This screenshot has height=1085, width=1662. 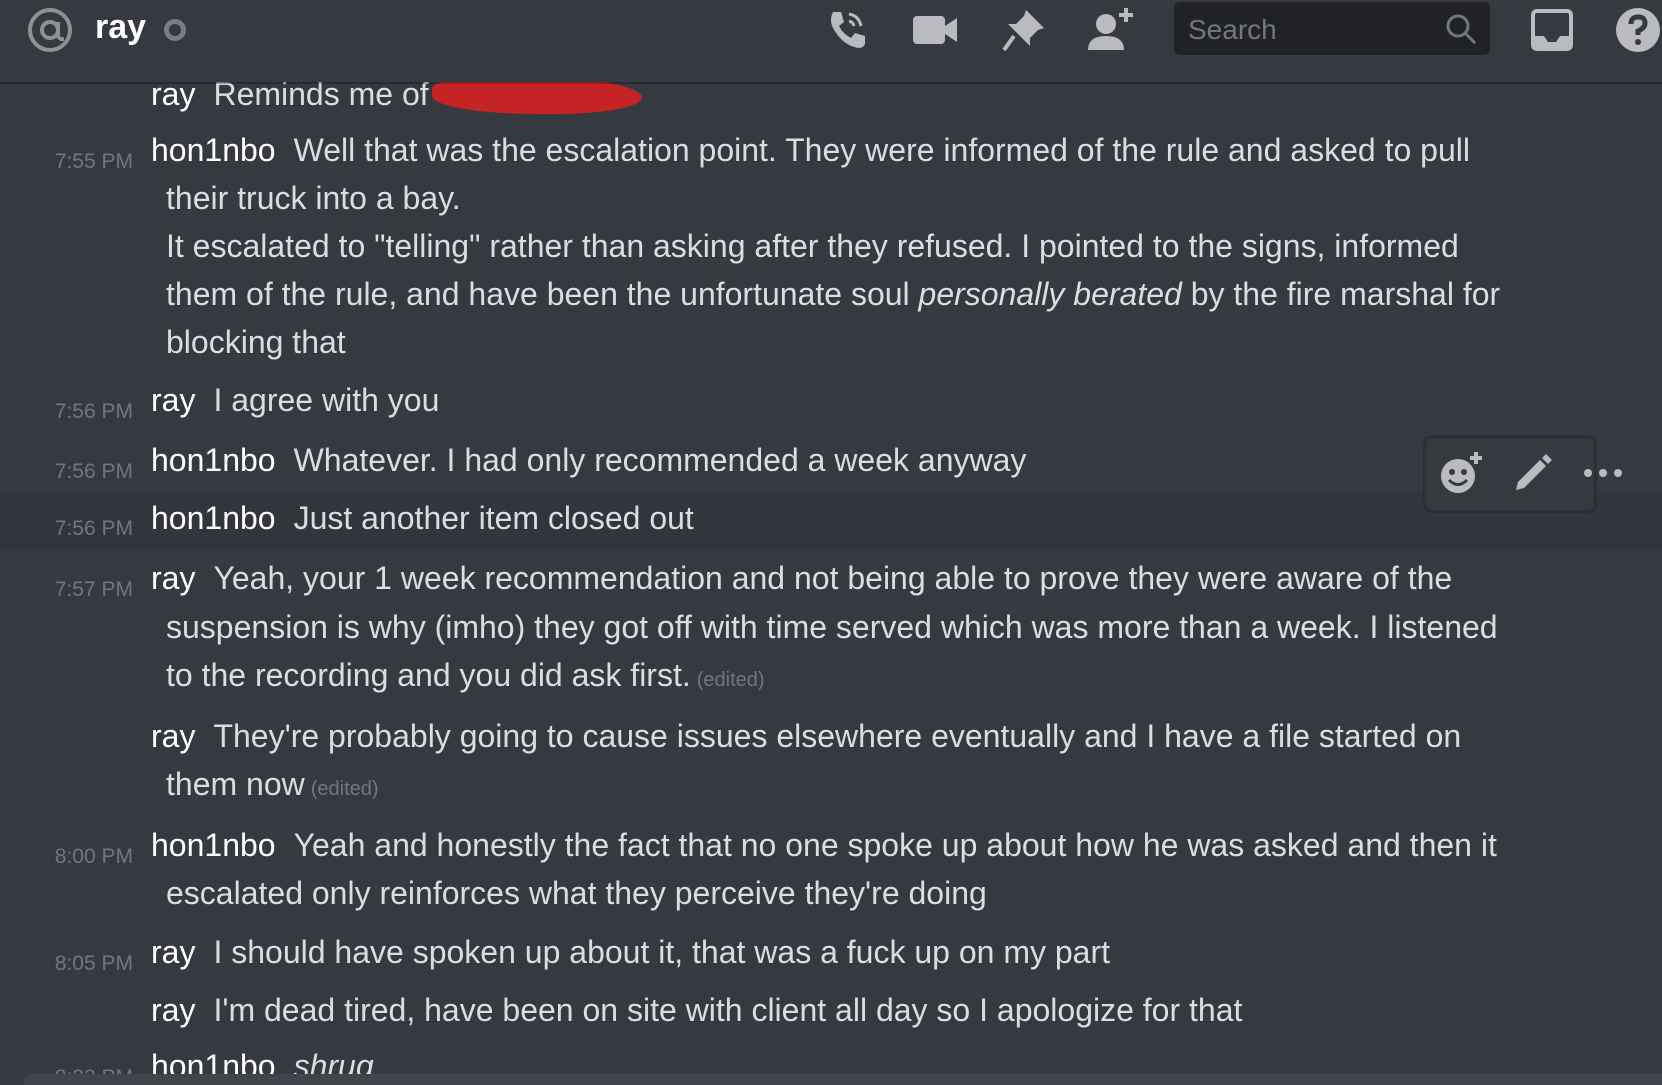 I want to click on search-box, so click(x=1332, y=29).